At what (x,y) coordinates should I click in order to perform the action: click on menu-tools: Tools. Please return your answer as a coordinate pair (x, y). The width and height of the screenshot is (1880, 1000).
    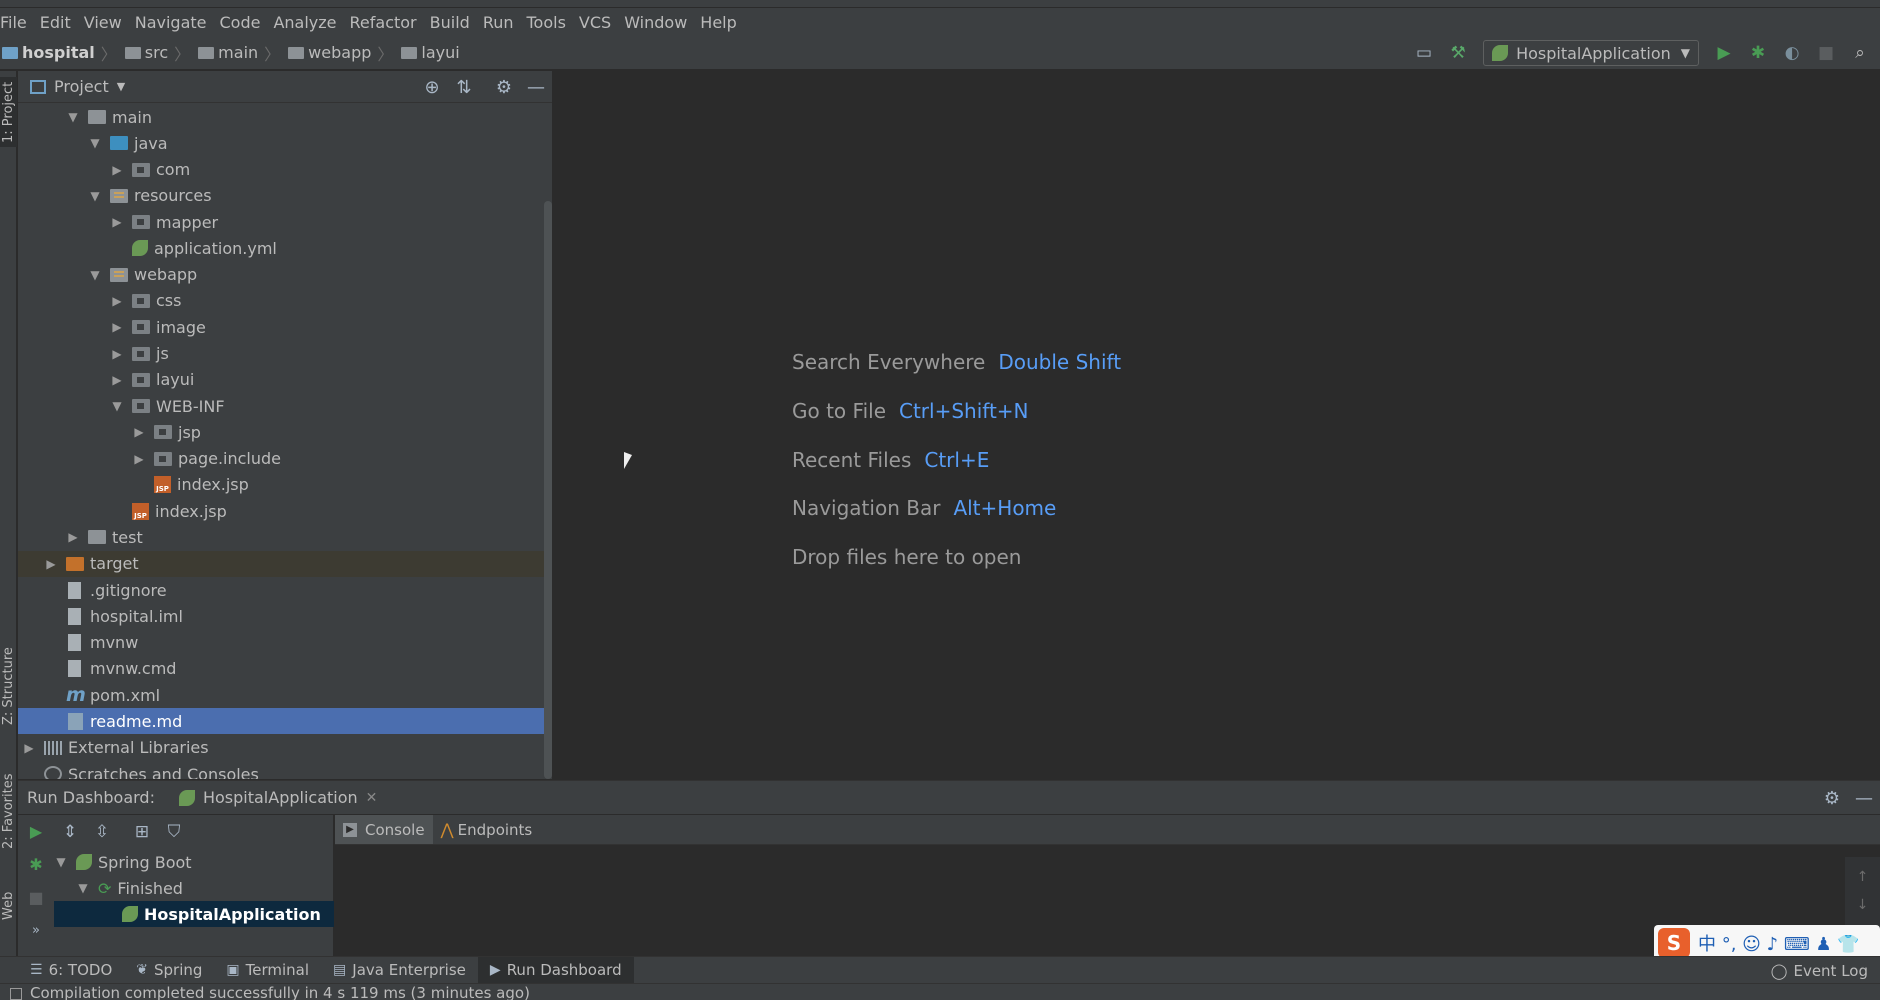
    Looking at the image, I should click on (547, 22).